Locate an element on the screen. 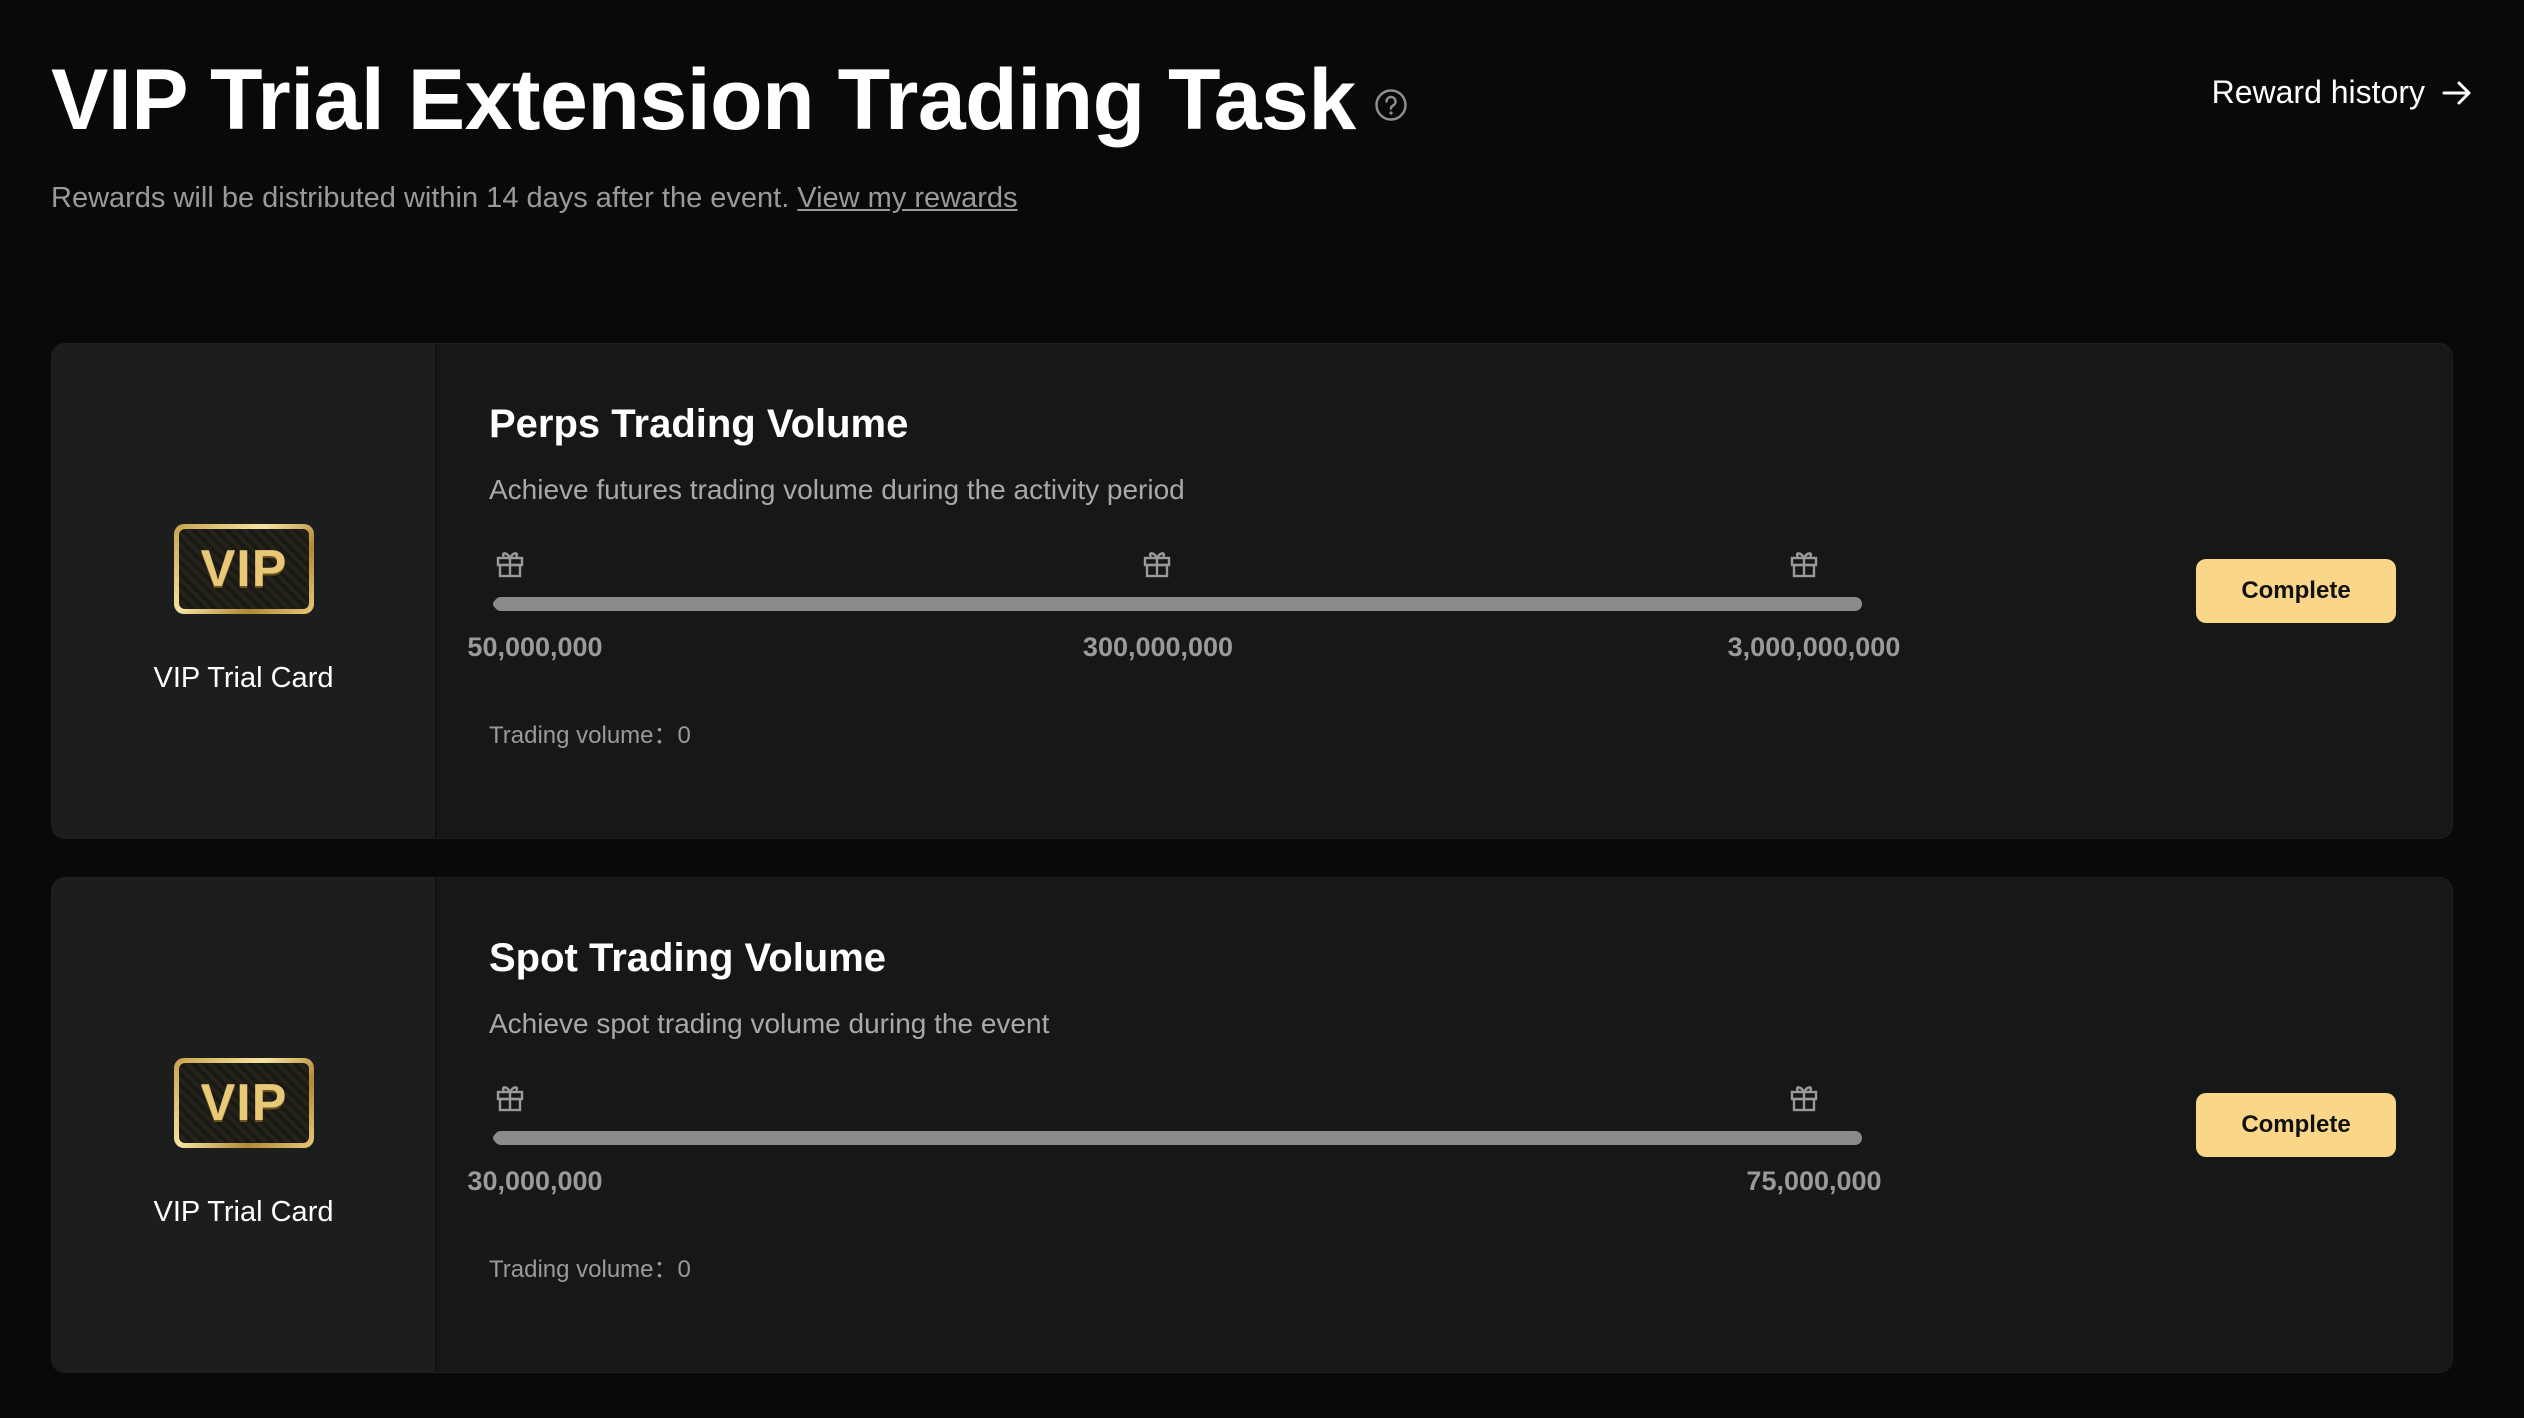 Image resolution: width=2524 pixels, height=1418 pixels. title-row: VIP Trial Extension Trading Task is located at coordinates (1262, 100).